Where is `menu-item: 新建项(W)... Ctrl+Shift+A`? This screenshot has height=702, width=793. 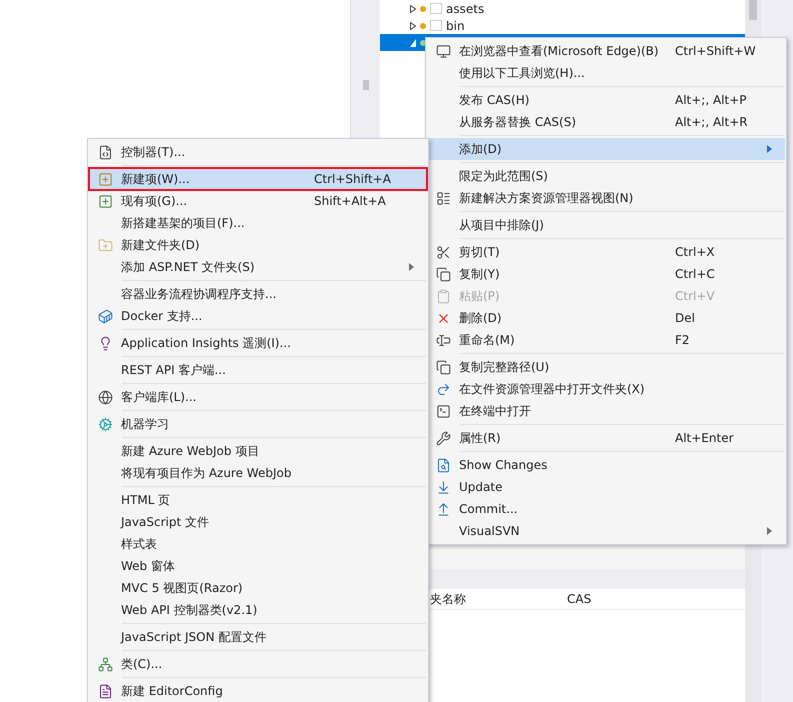 menu-item: 新建项(W)... Ctrl+Shift+A is located at coordinates (258, 179).